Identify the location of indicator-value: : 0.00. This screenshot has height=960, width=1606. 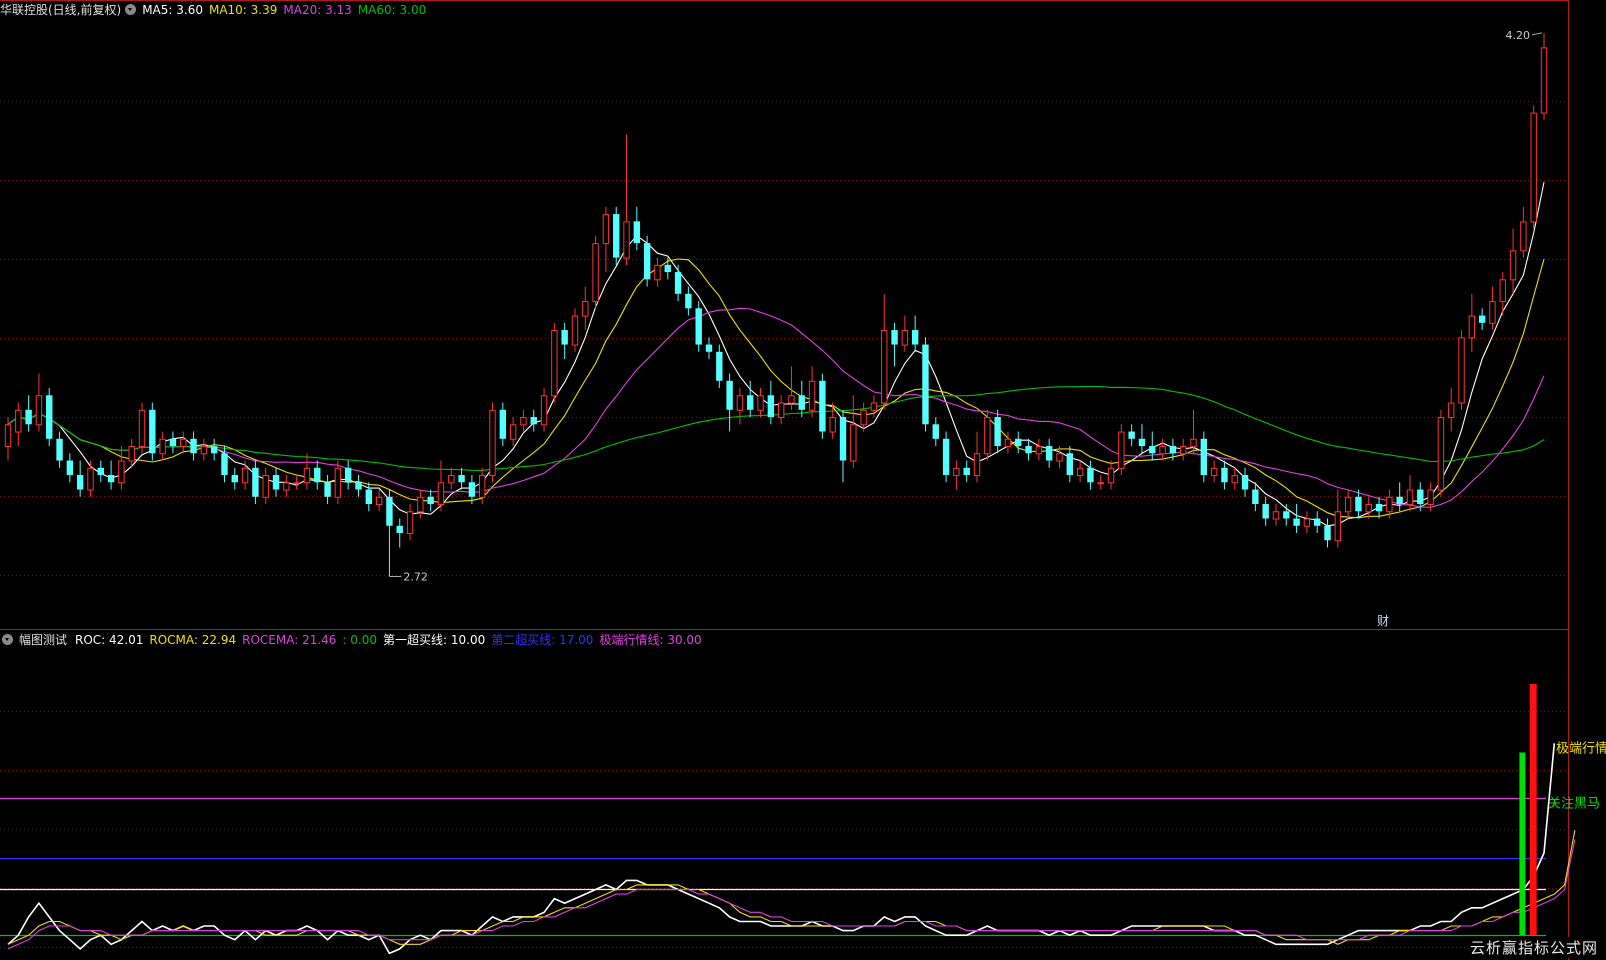
(360, 640).